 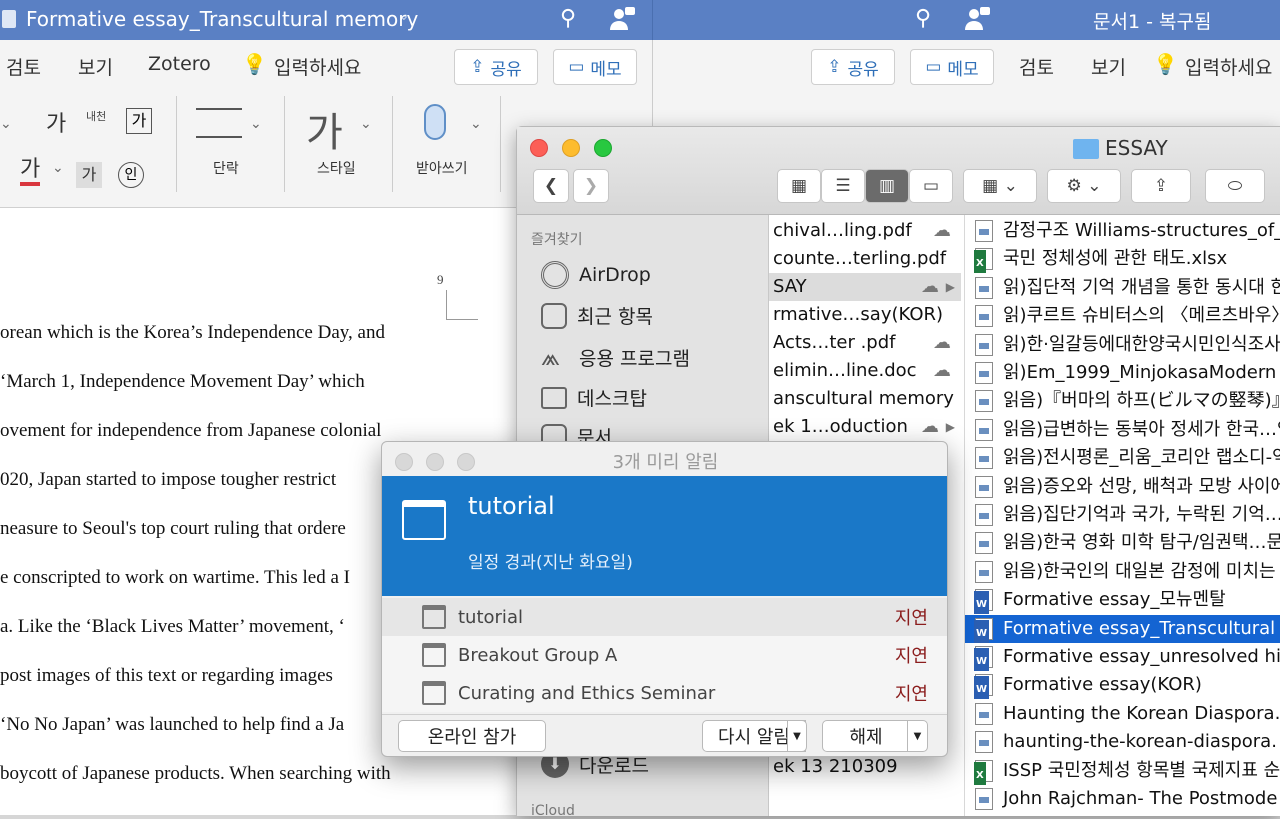 I want to click on maximize-button, so click(x=603, y=148).